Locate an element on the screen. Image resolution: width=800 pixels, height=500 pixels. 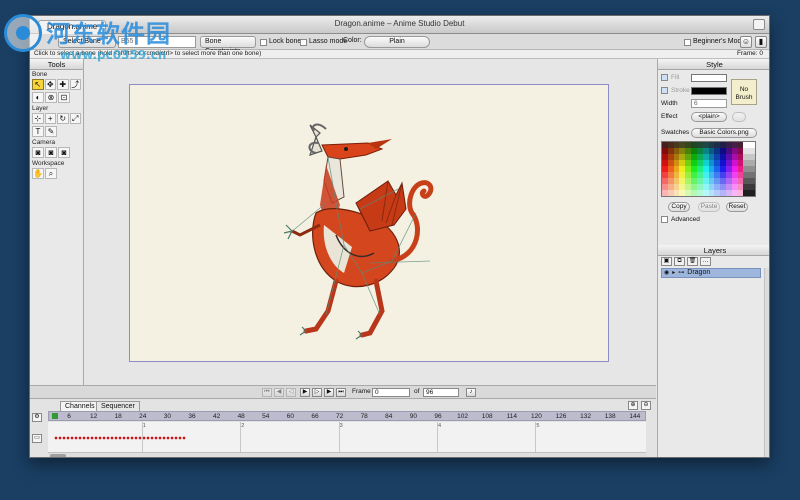
width-field: 6 is located at coordinates (709, 103).